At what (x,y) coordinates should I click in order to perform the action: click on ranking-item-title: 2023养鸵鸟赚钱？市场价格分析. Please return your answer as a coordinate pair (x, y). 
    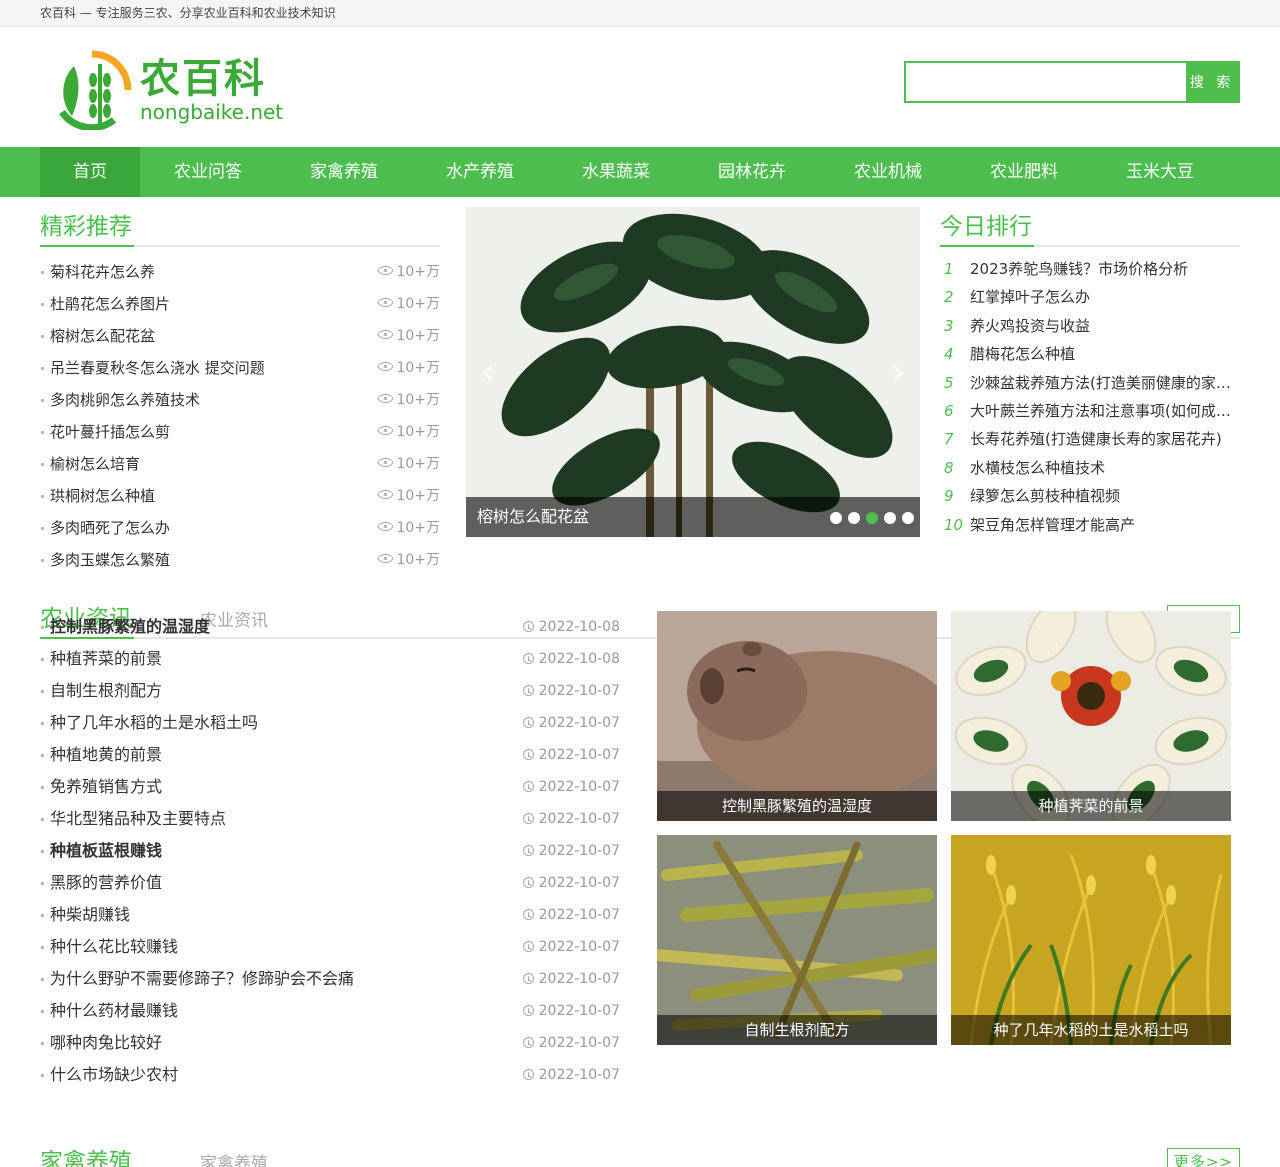
    Looking at the image, I should click on (1079, 269).